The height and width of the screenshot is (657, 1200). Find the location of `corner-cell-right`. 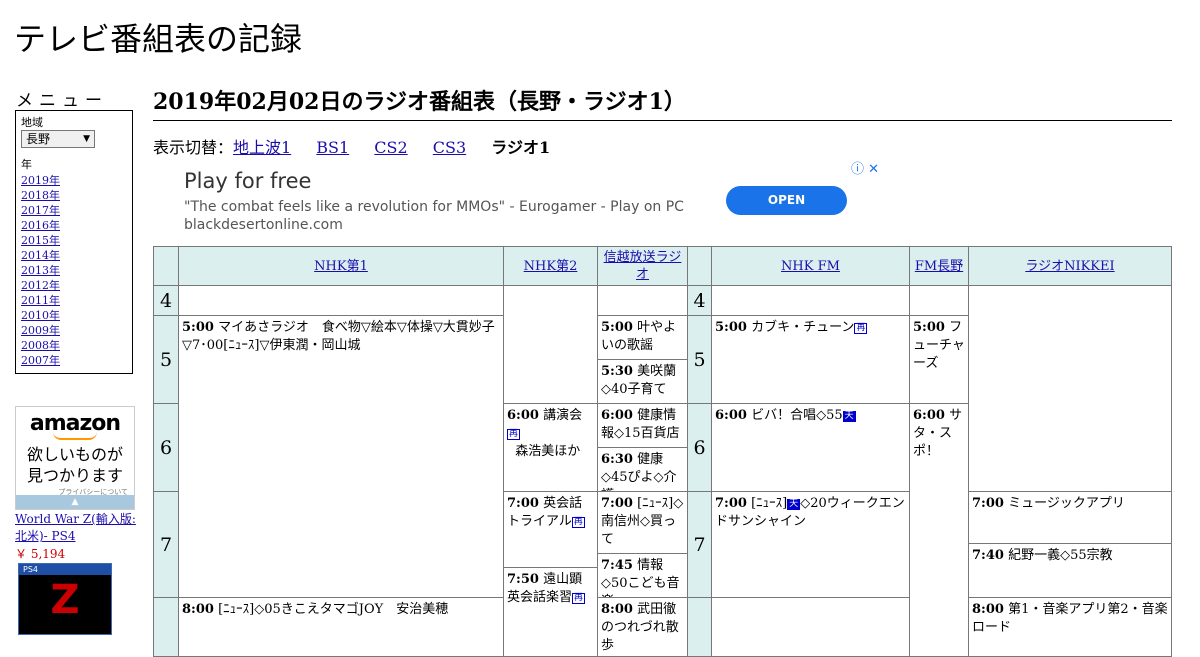

corner-cell-right is located at coordinates (699, 266).